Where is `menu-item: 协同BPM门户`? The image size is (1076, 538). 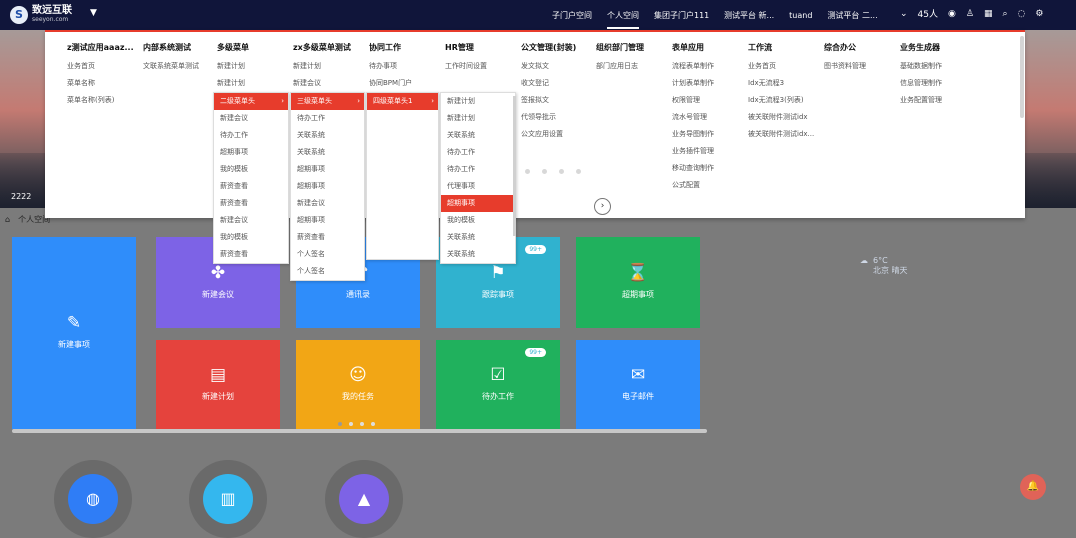
menu-item: 协同BPM门户 is located at coordinates (404, 82).